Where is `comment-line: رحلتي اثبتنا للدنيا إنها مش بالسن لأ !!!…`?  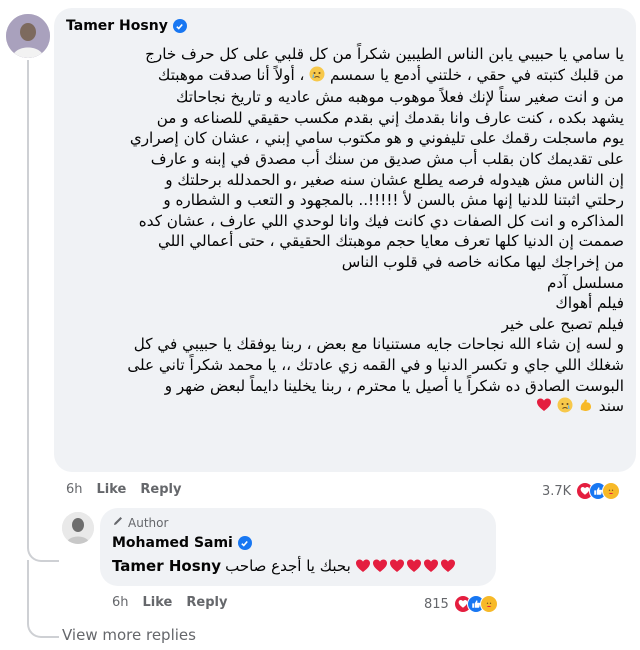
comment-line: رحلتي اثبتنا للدنيا إنها مش بالسن لأ !!!… is located at coordinates (393, 200).